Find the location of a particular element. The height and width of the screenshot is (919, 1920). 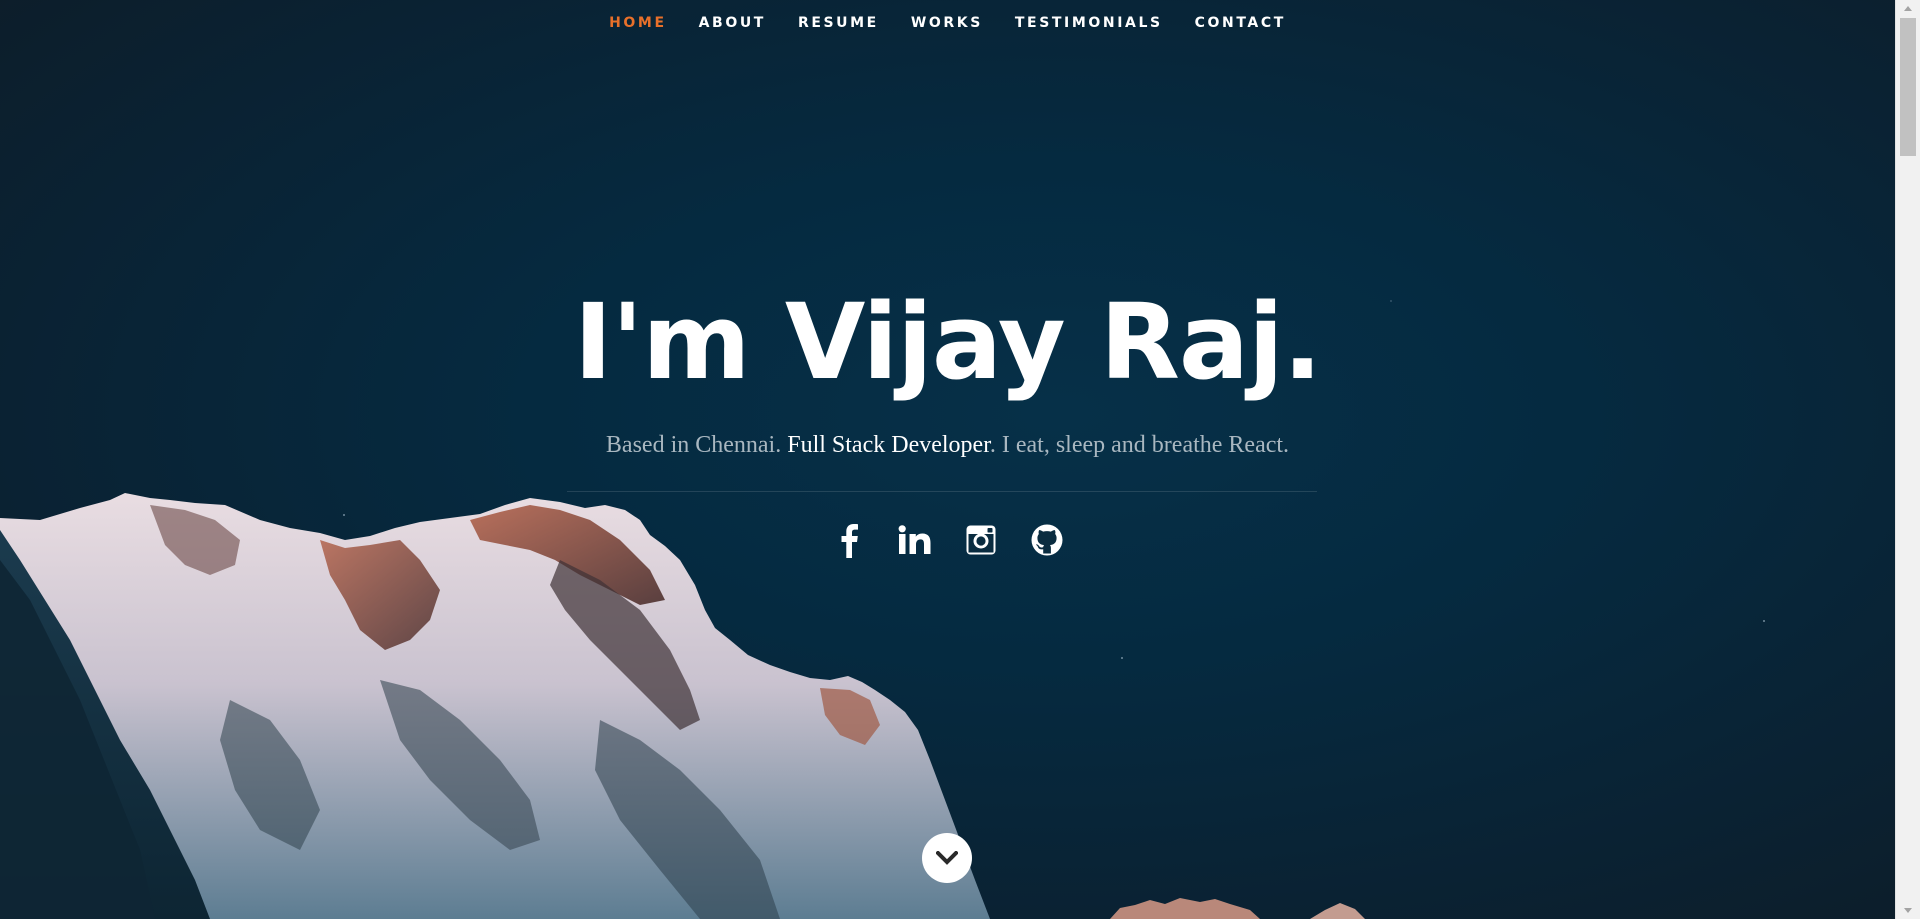

hero-title: I'm Vijay Raj. is located at coordinates (947, 342).